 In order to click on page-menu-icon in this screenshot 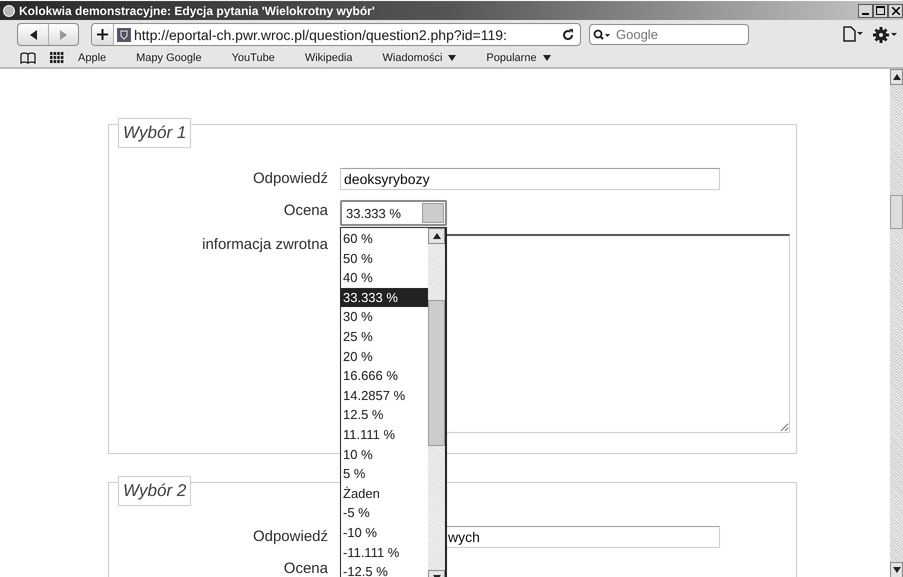, I will do `click(853, 34)`.